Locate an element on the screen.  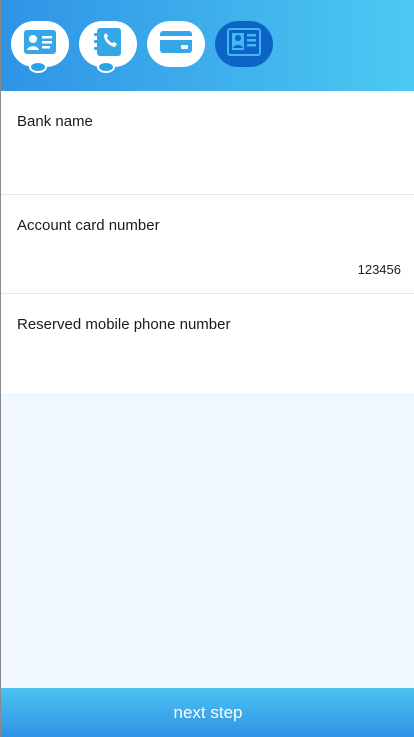
id-card-icon is located at coordinates (40, 44).